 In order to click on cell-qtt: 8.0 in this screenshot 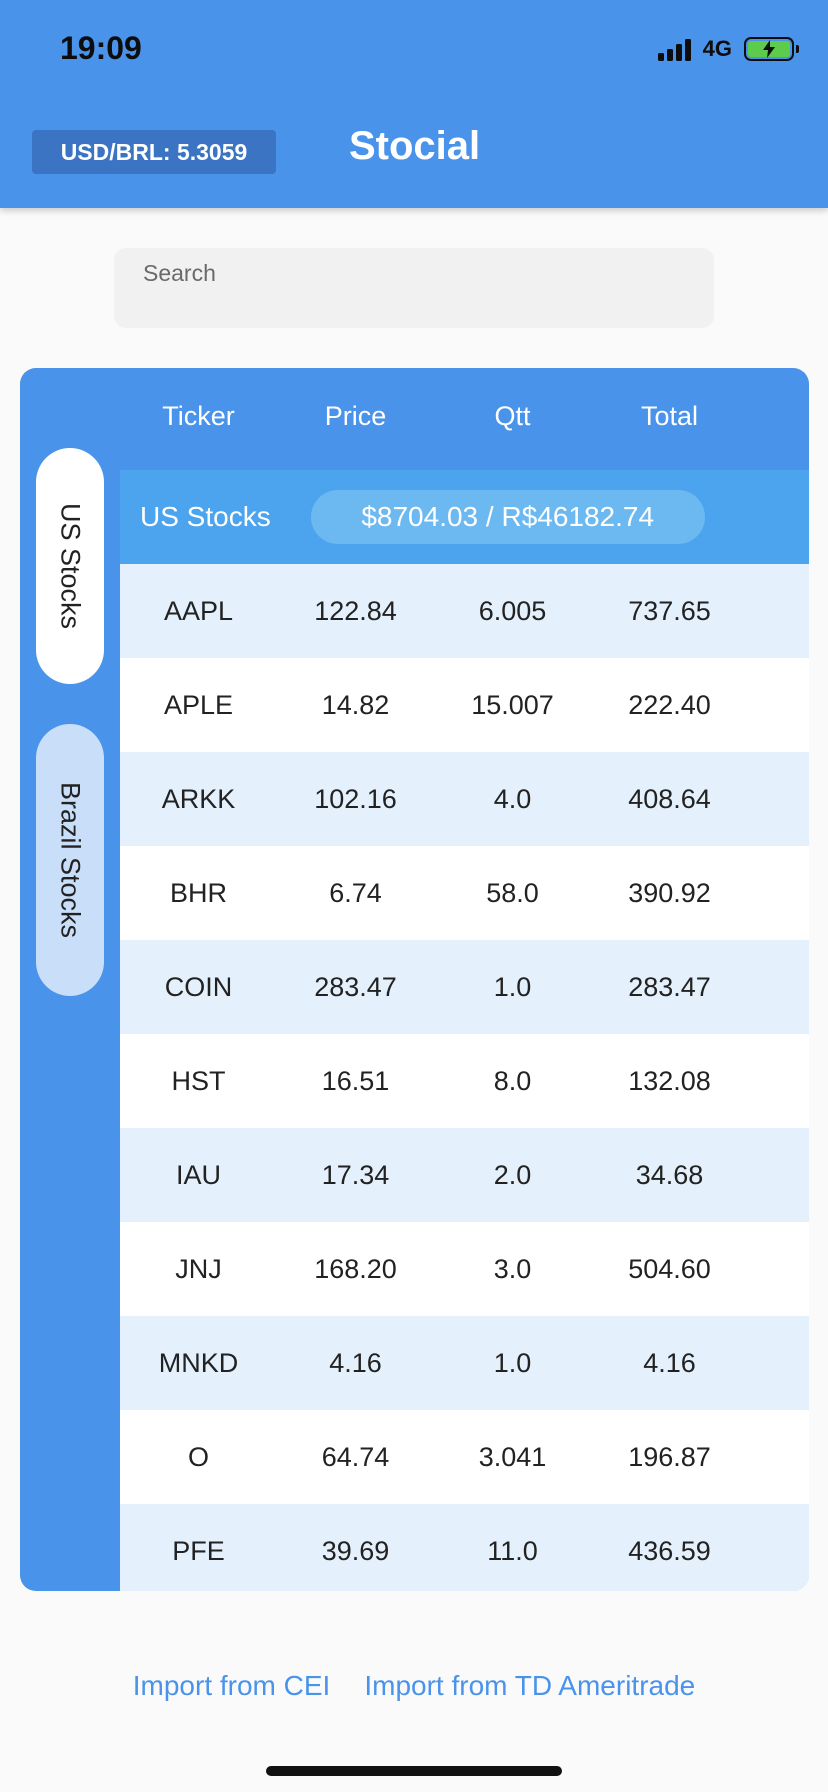, I will do `click(512, 1080)`.